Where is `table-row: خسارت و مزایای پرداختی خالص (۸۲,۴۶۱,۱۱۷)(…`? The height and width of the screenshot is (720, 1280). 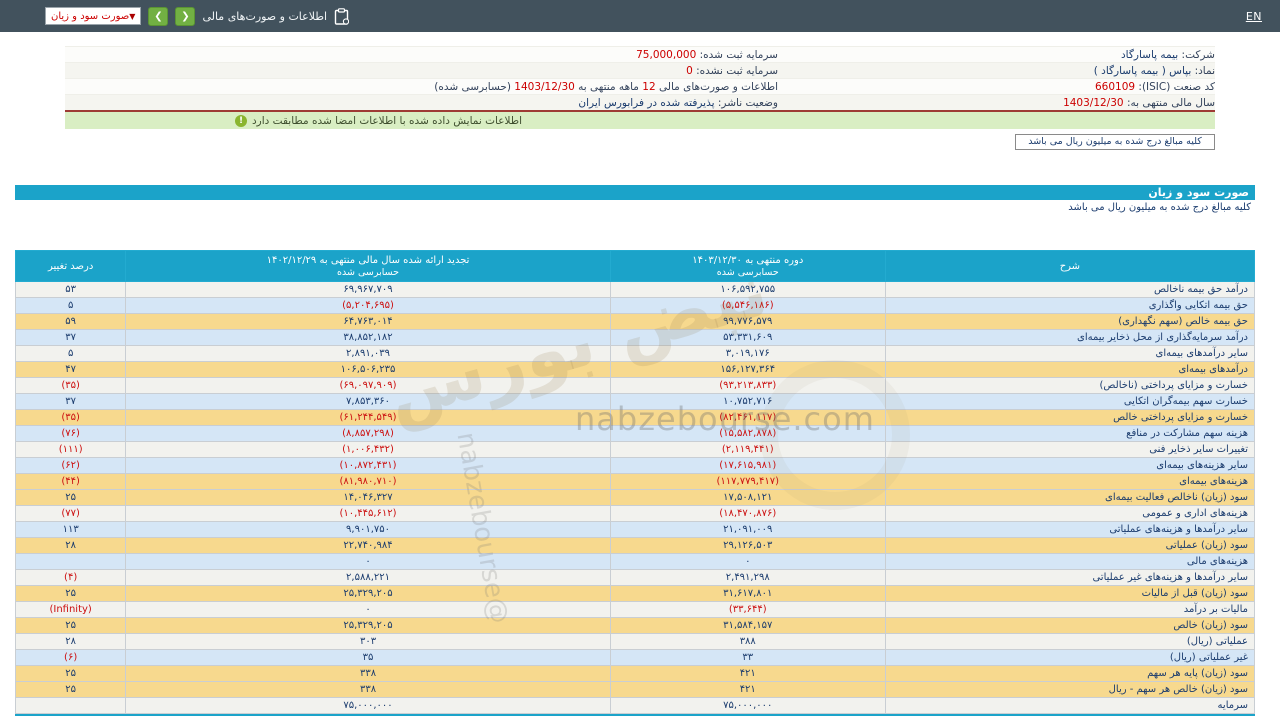 table-row: خسارت و مزایای پرداختی خالص (۸۲,۴۶۱,۱۱۷)(… is located at coordinates (635, 417).